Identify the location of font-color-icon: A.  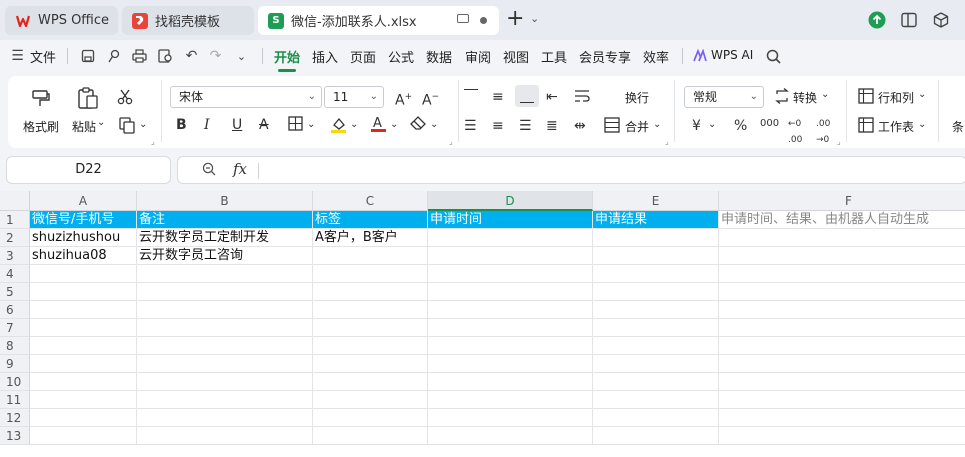
(378, 126).